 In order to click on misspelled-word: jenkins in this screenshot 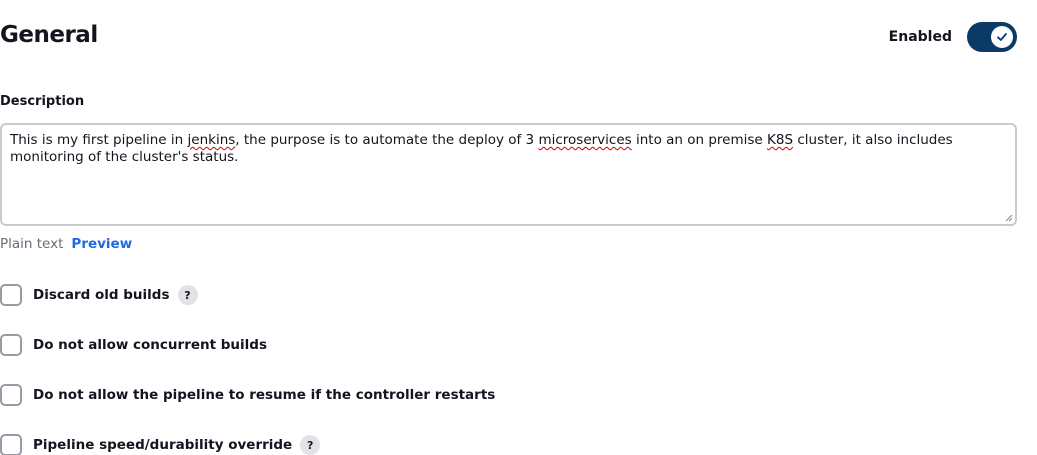, I will do `click(211, 140)`.